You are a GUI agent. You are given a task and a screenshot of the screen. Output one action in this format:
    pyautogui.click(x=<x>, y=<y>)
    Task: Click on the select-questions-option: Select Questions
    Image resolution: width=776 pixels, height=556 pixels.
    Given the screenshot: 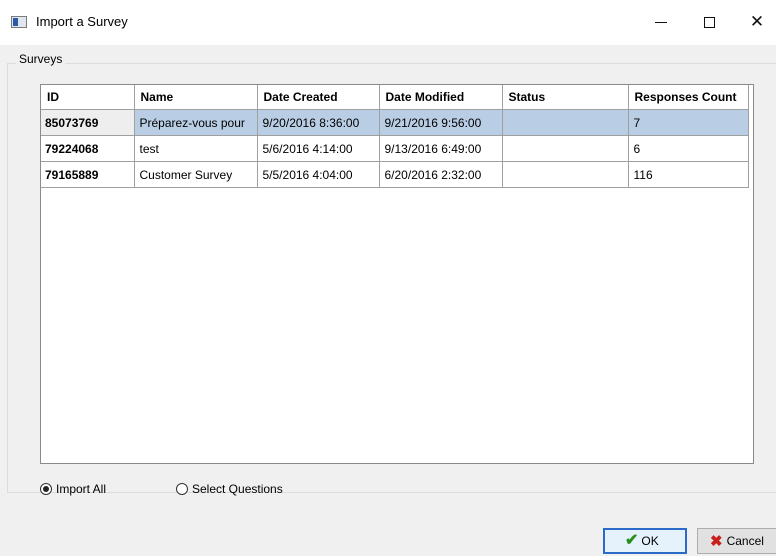 What is the action you would take?
    pyautogui.click(x=229, y=489)
    